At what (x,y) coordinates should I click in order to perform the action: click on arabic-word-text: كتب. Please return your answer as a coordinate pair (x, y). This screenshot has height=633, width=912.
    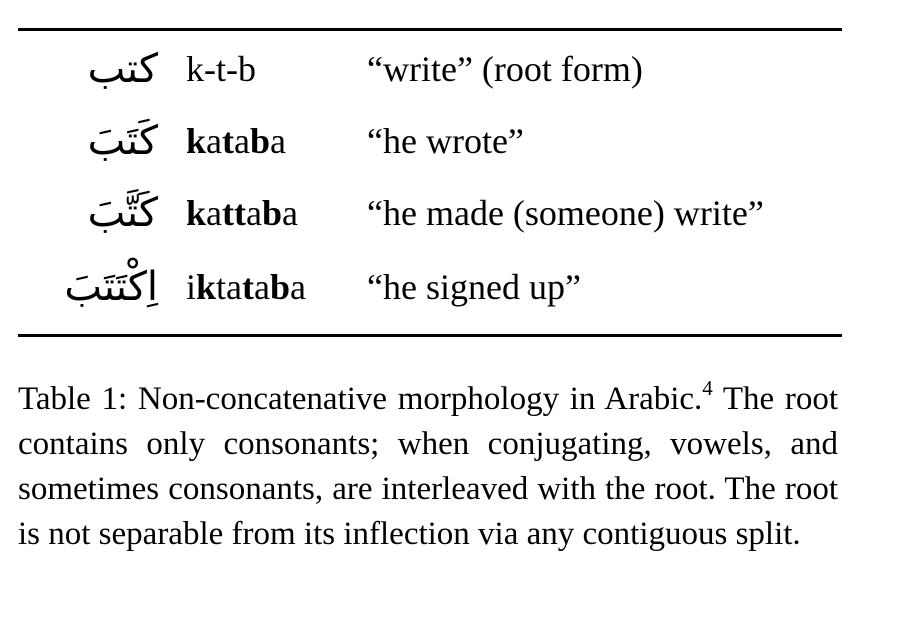
    Looking at the image, I should click on (122, 69).